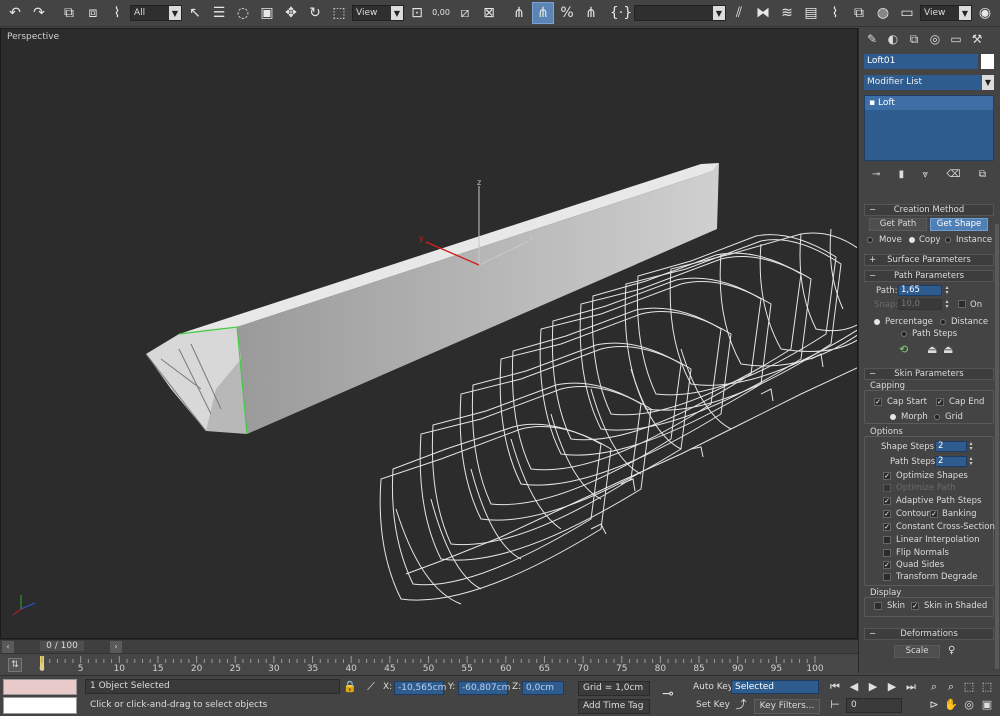 Image resolution: width=1000 pixels, height=716 pixels. Describe the element at coordinates (195, 13) in the screenshot. I see `select-object-icon: ↖` at that location.